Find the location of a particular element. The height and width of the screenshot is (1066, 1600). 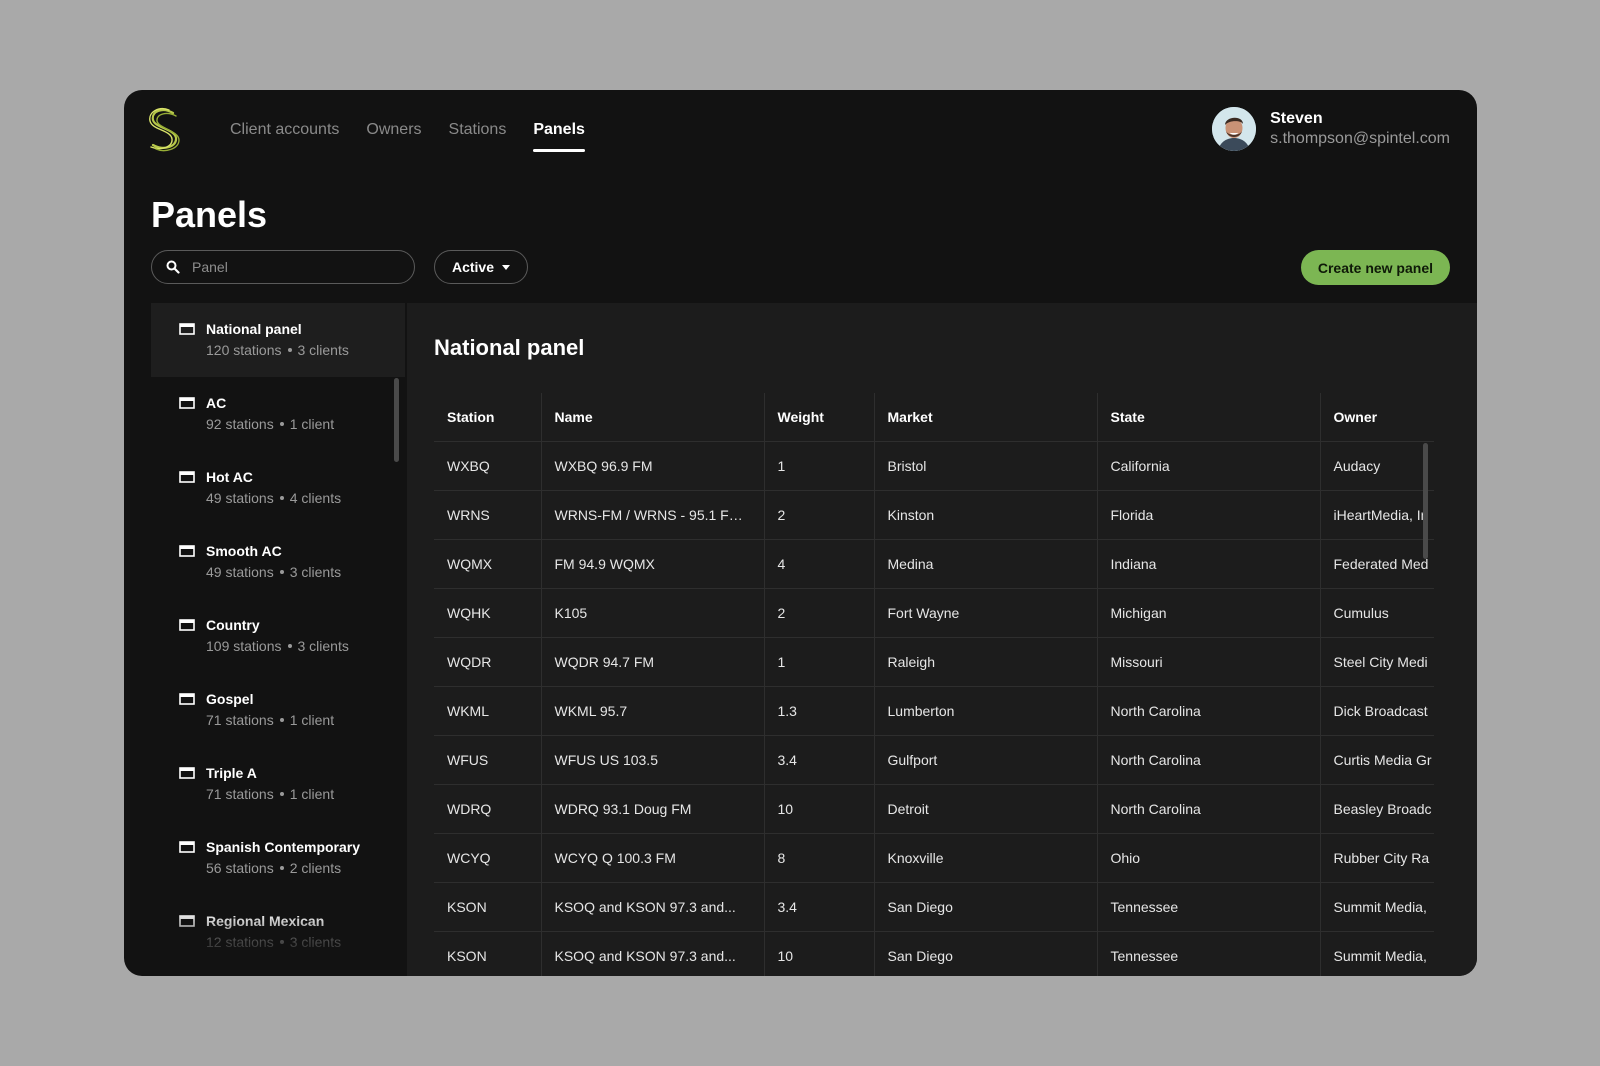

column-header: State is located at coordinates (1208, 417).